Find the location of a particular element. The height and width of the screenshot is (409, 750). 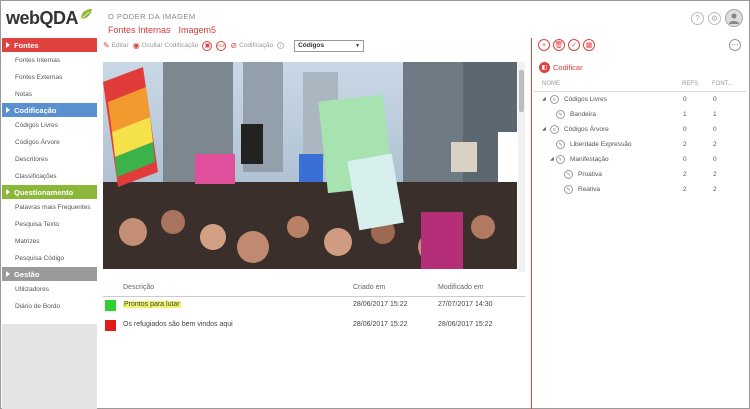

delete-icon: 🗑 is located at coordinates (559, 45).